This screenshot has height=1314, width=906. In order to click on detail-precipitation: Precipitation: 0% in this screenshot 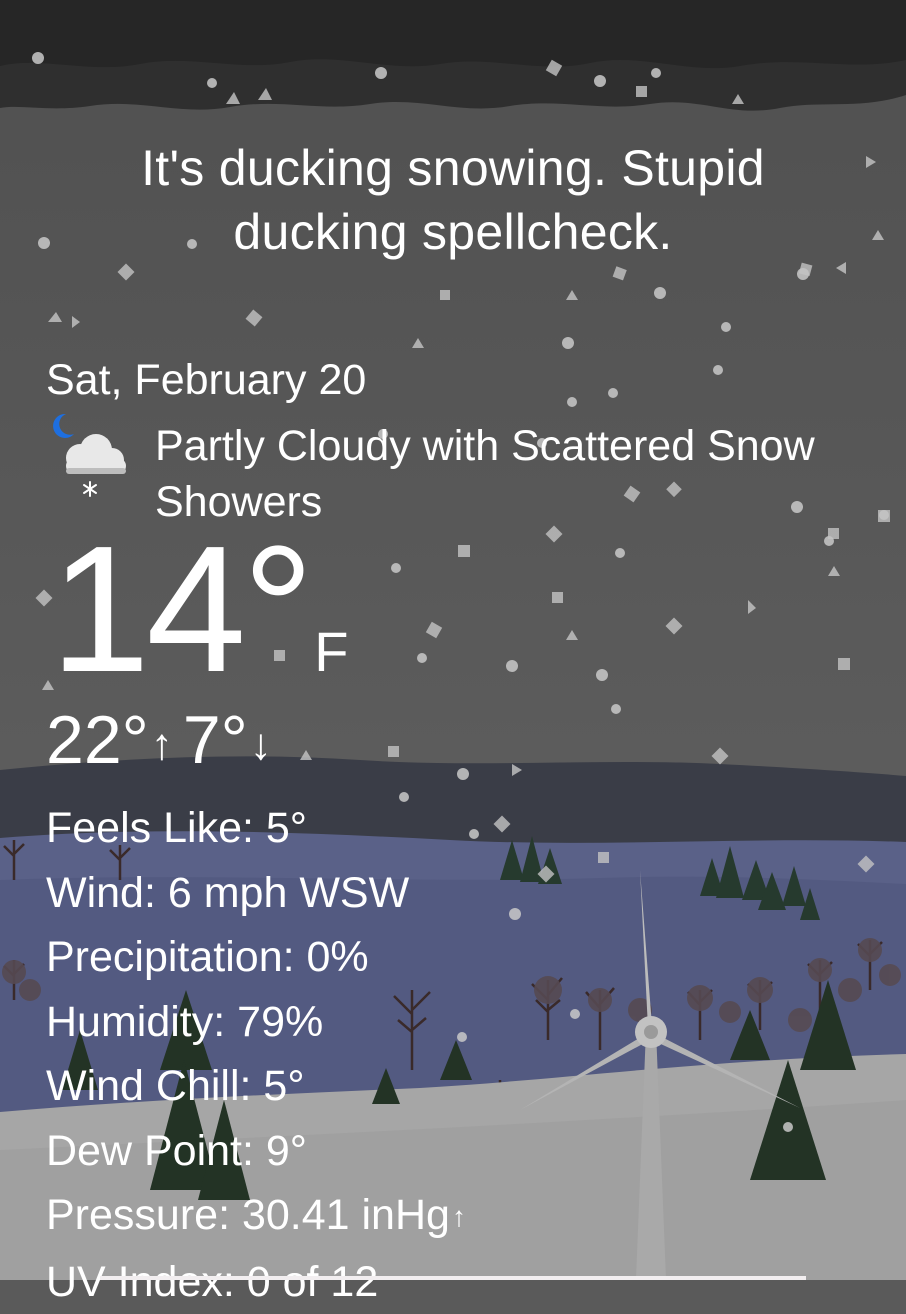, I will do `click(207, 957)`.